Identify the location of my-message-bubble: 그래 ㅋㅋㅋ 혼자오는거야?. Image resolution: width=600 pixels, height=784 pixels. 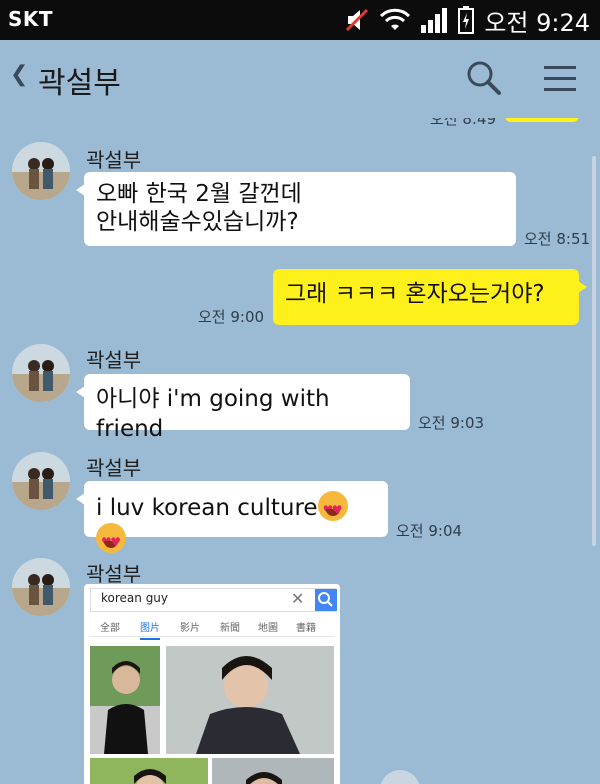
(430, 297).